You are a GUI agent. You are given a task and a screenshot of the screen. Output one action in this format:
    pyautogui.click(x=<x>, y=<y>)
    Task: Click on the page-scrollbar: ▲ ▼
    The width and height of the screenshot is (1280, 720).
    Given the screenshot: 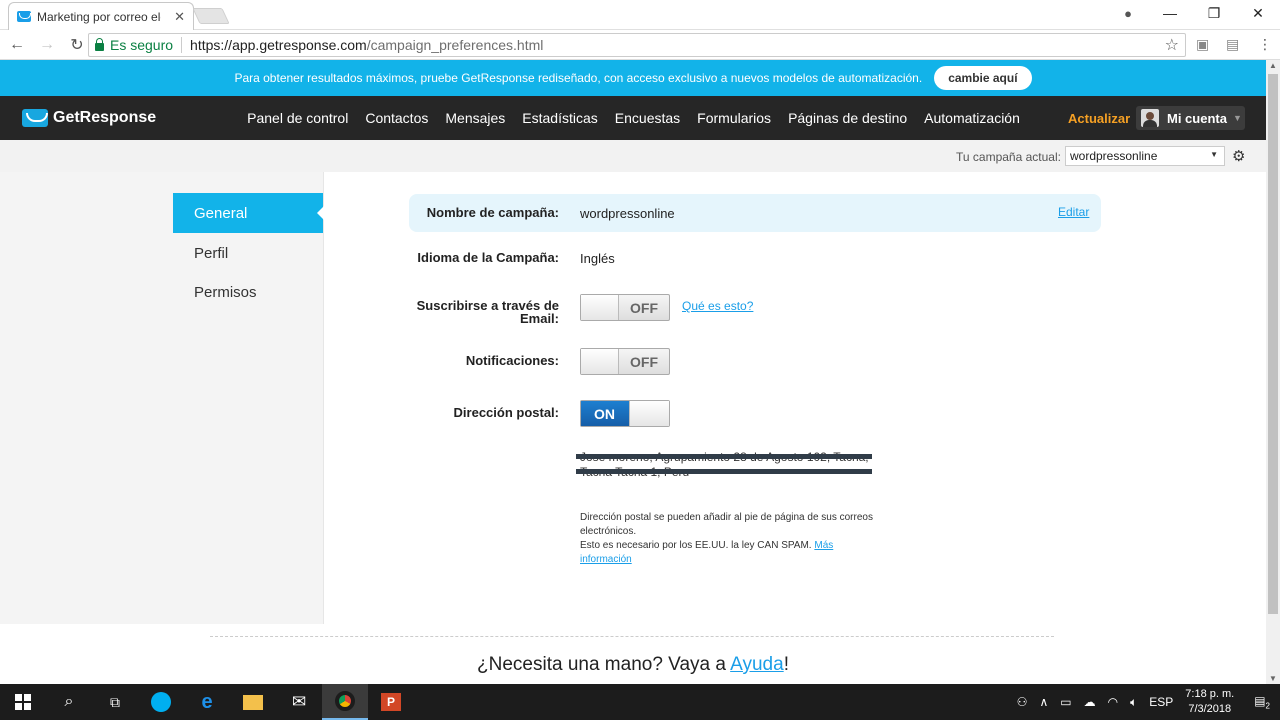 What is the action you would take?
    pyautogui.click(x=1273, y=372)
    